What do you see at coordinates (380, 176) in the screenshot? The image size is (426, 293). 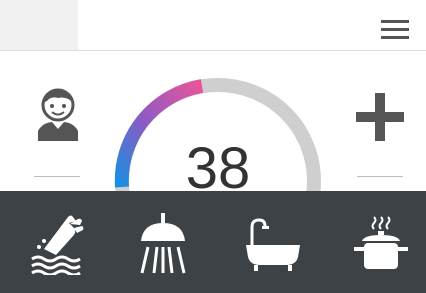 I see `right-divider` at bounding box center [380, 176].